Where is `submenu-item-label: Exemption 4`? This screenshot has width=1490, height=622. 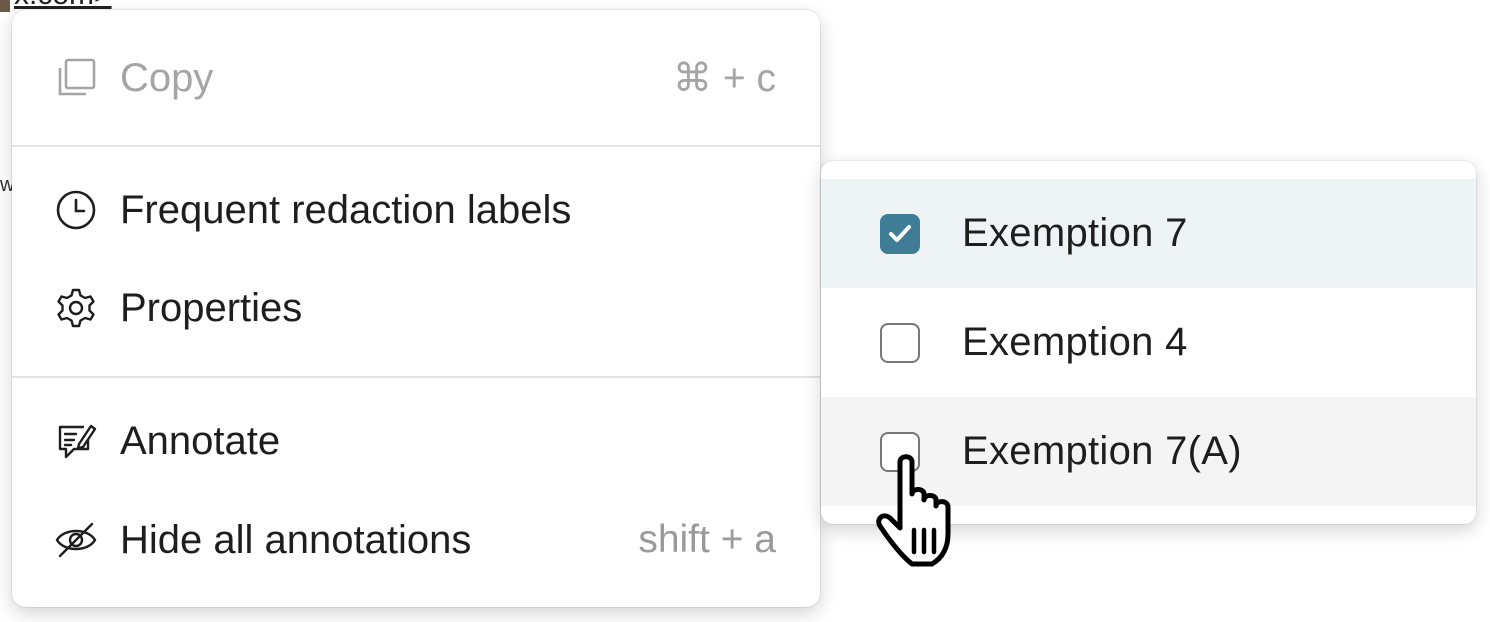 submenu-item-label: Exemption 4 is located at coordinates (1075, 342).